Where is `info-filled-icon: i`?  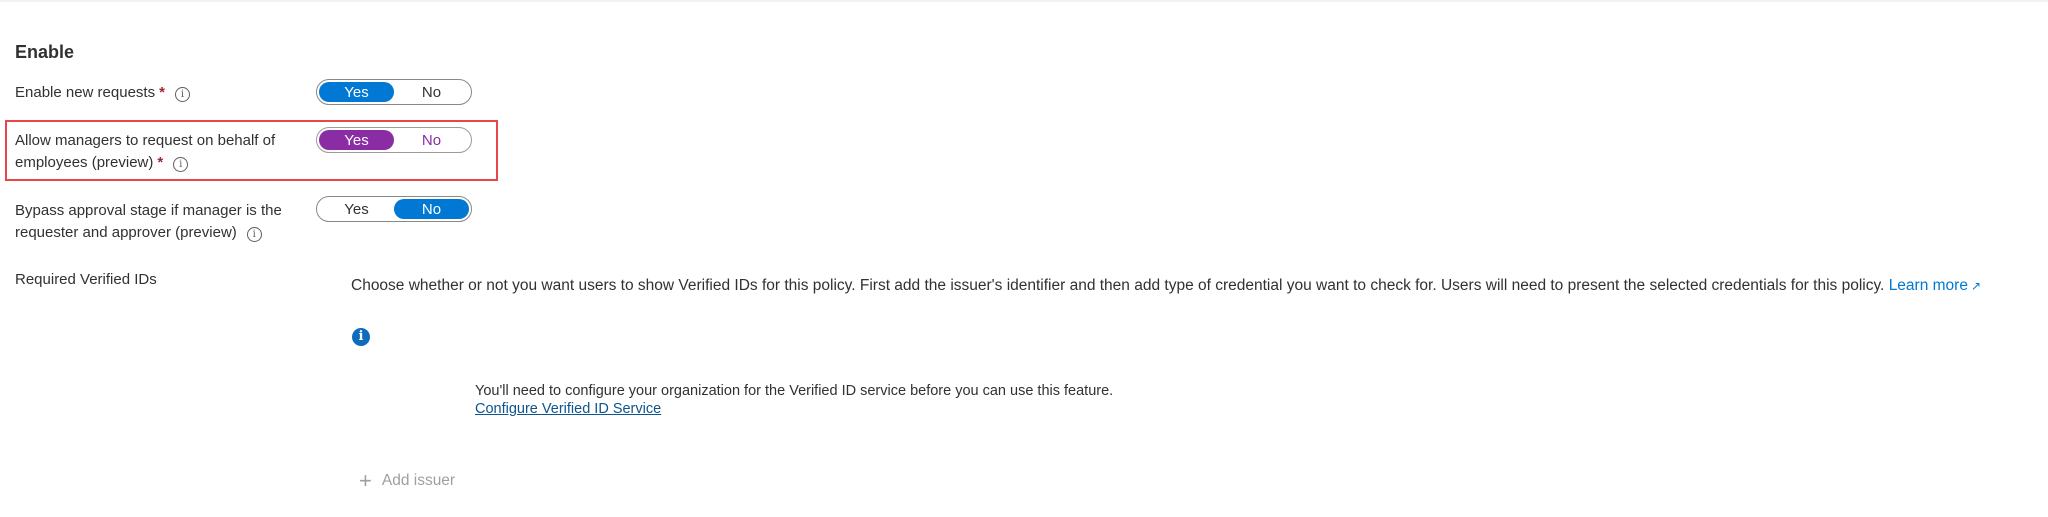 info-filled-icon: i is located at coordinates (361, 337).